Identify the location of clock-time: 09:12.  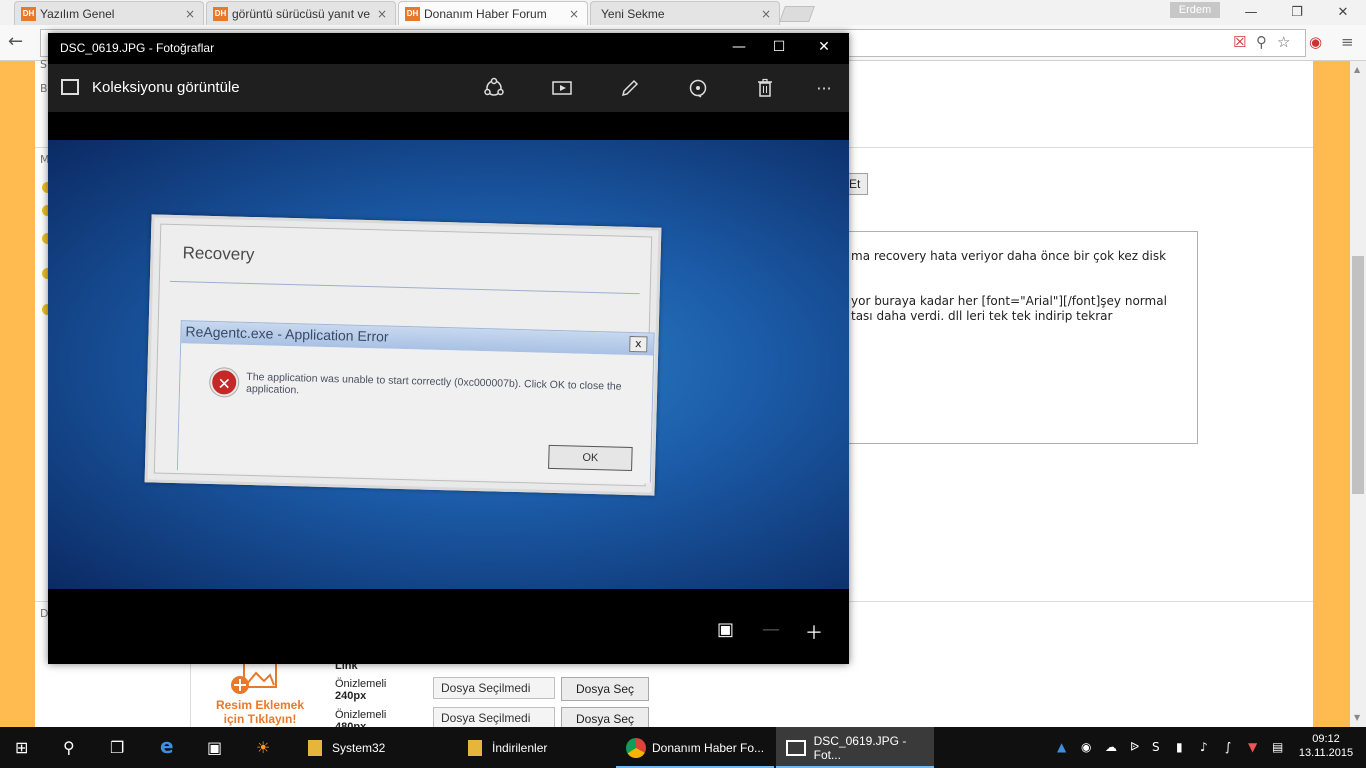
(1326, 739).